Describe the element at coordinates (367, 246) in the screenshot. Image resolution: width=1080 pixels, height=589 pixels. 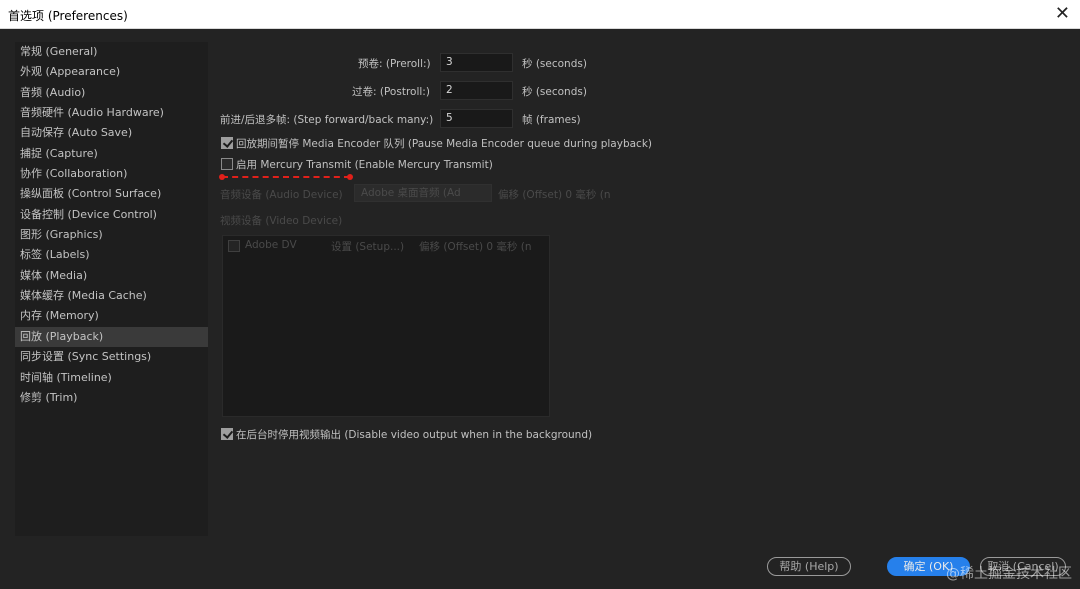
I see `video-device-setup-button: 设置 (Setup...)` at that location.